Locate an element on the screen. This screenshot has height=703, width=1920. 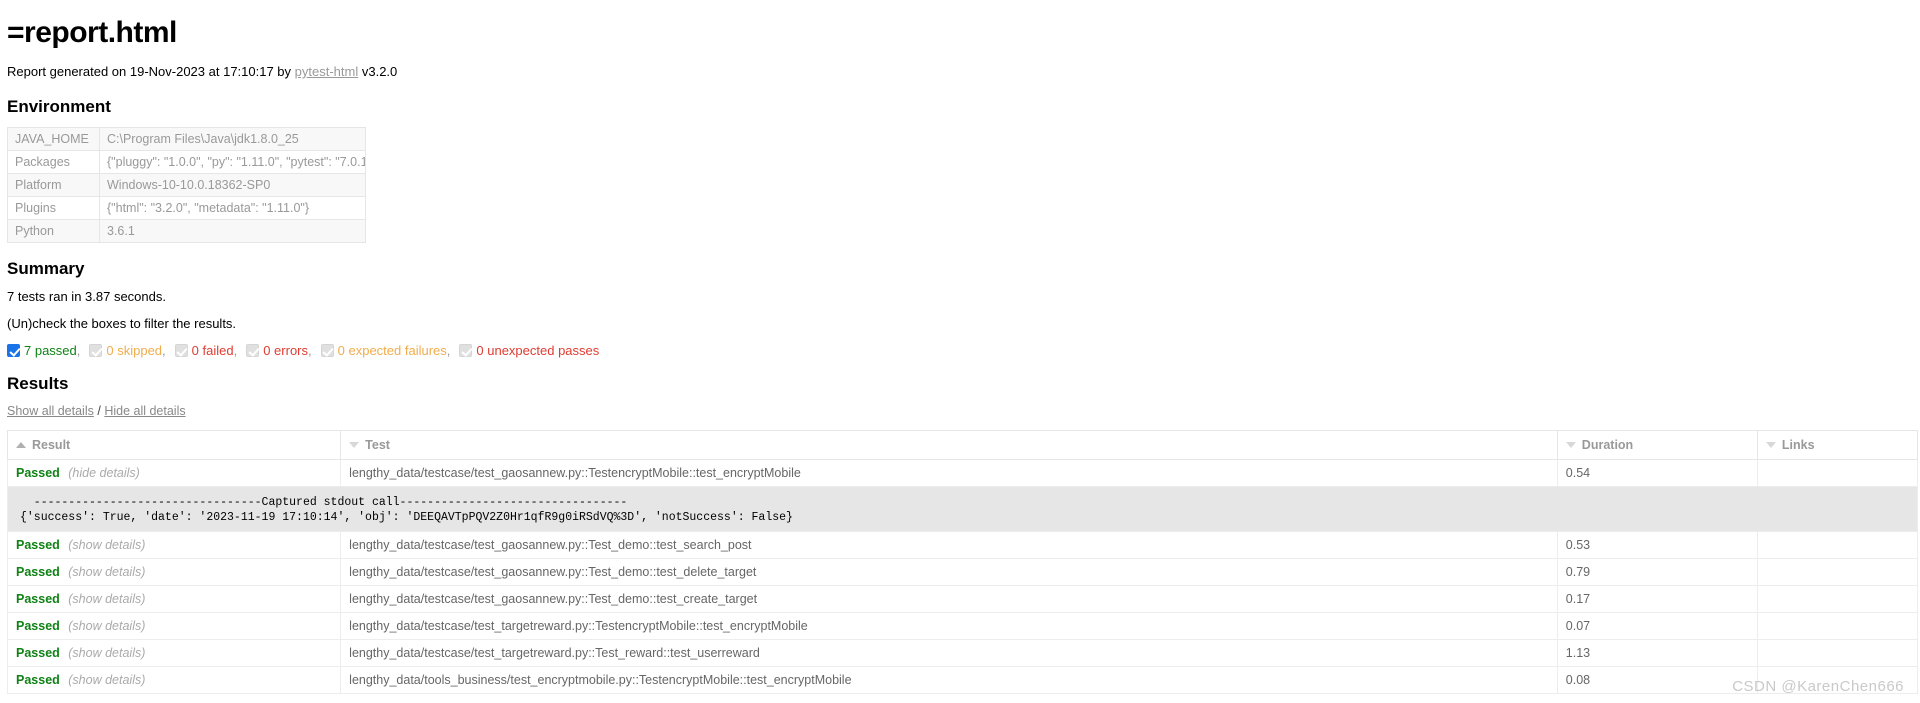
column-header-result: Result is located at coordinates (173, 445).